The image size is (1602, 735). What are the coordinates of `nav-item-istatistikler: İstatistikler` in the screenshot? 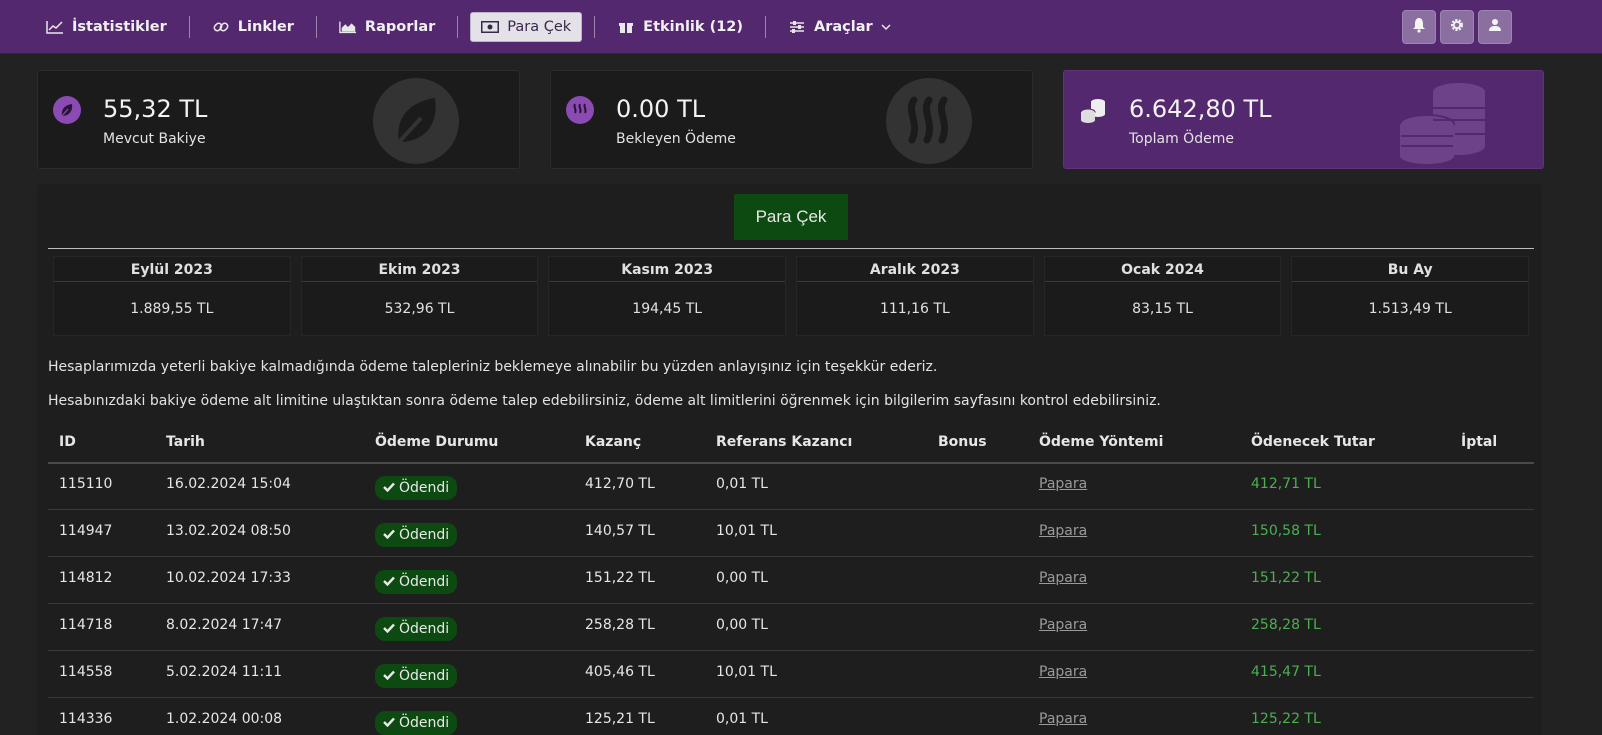 It's located at (106, 27).